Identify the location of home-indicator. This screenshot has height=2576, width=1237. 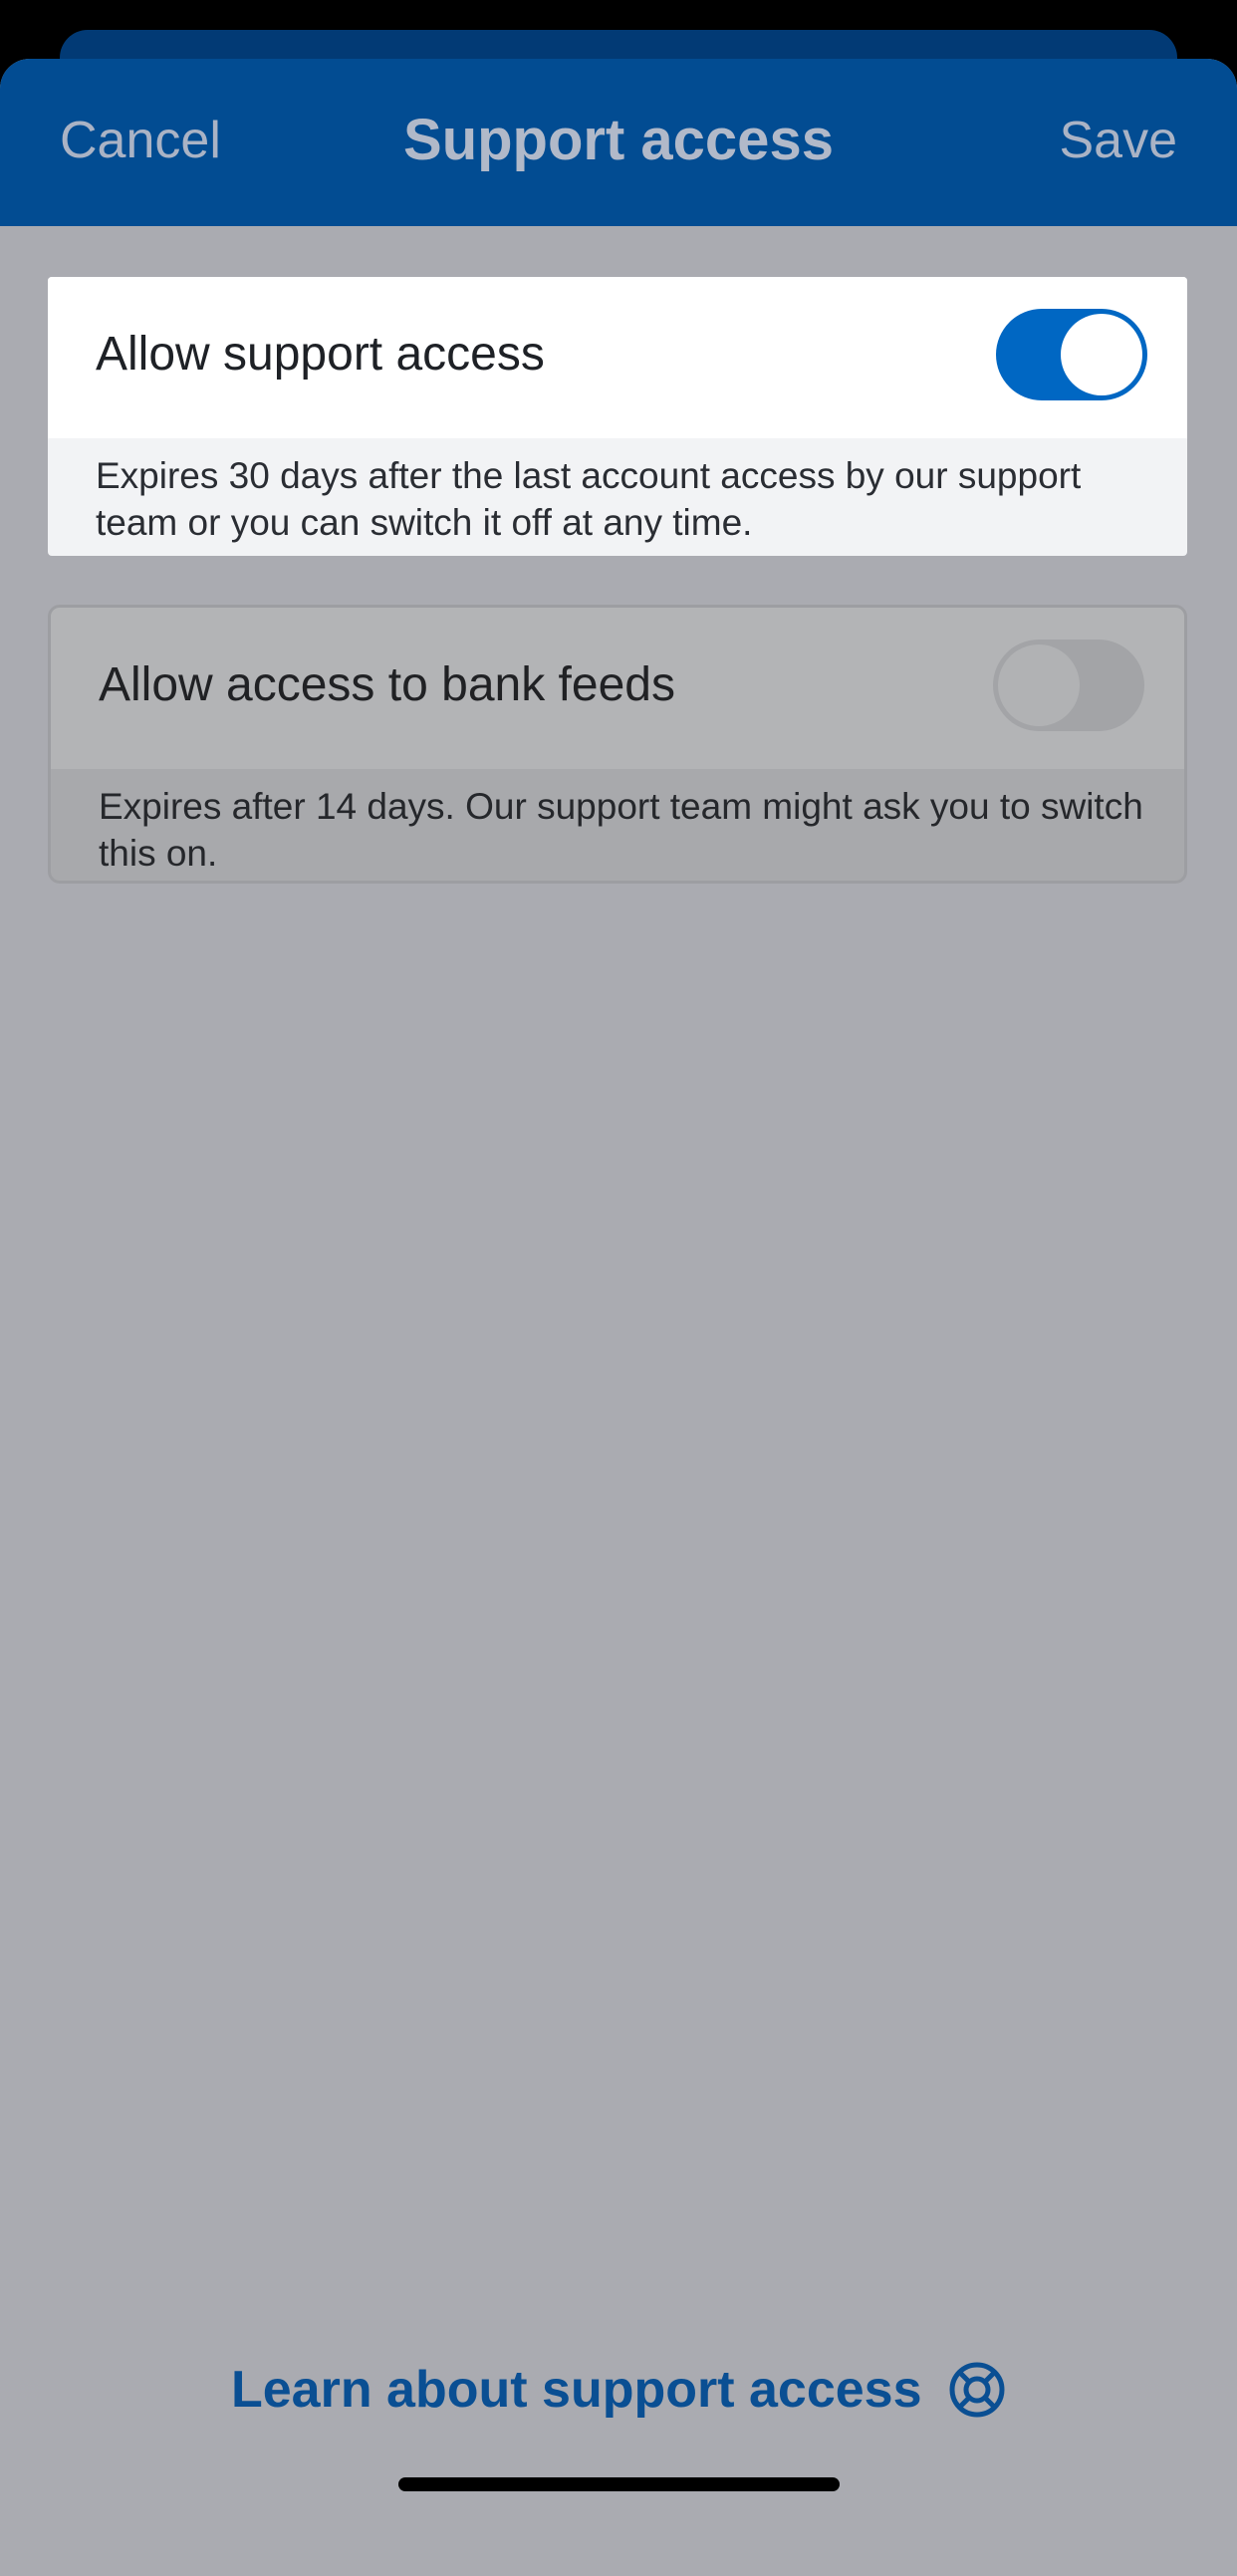
(619, 2484).